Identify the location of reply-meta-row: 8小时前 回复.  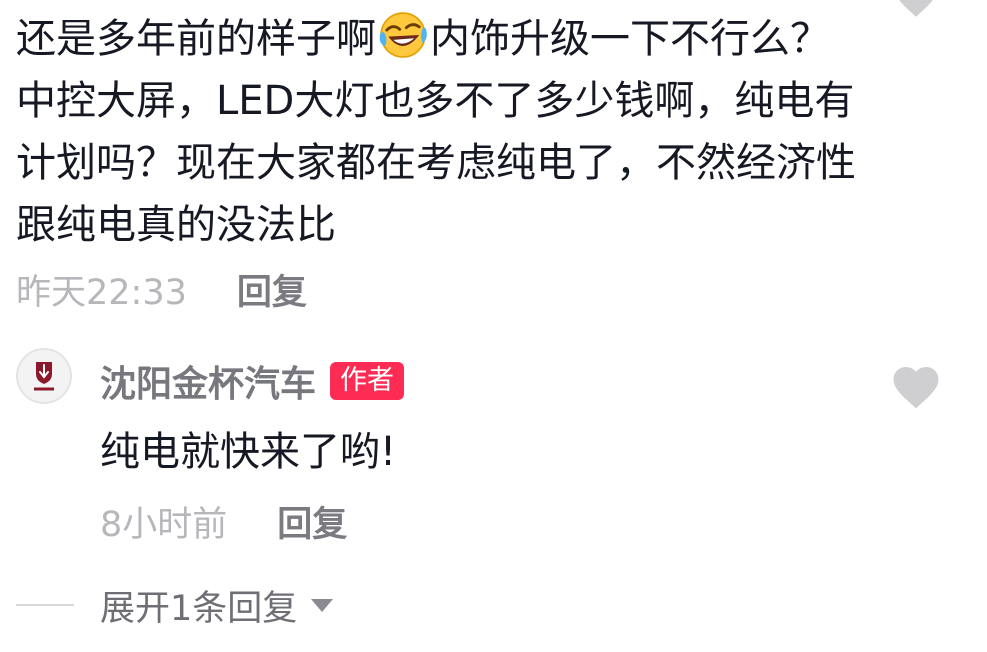
(223, 521).